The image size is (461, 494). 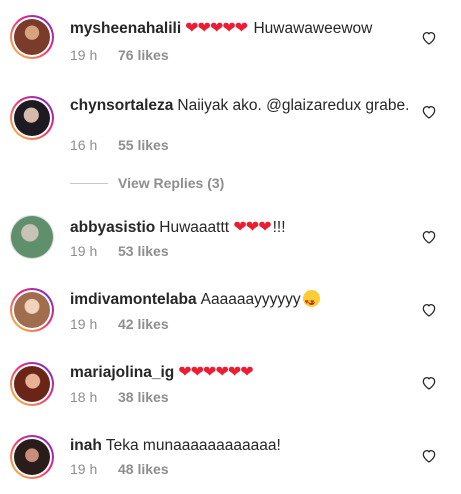 What do you see at coordinates (279, 227) in the screenshot?
I see `comment-body-suffix: !!!` at bounding box center [279, 227].